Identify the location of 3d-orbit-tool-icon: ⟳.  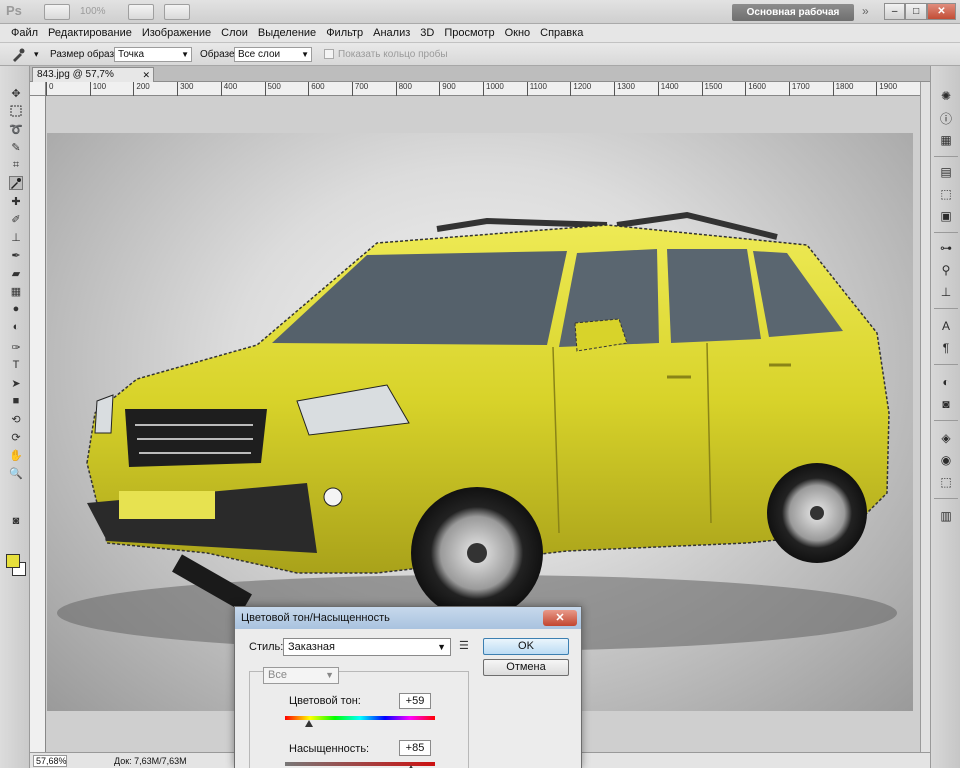
(16, 437).